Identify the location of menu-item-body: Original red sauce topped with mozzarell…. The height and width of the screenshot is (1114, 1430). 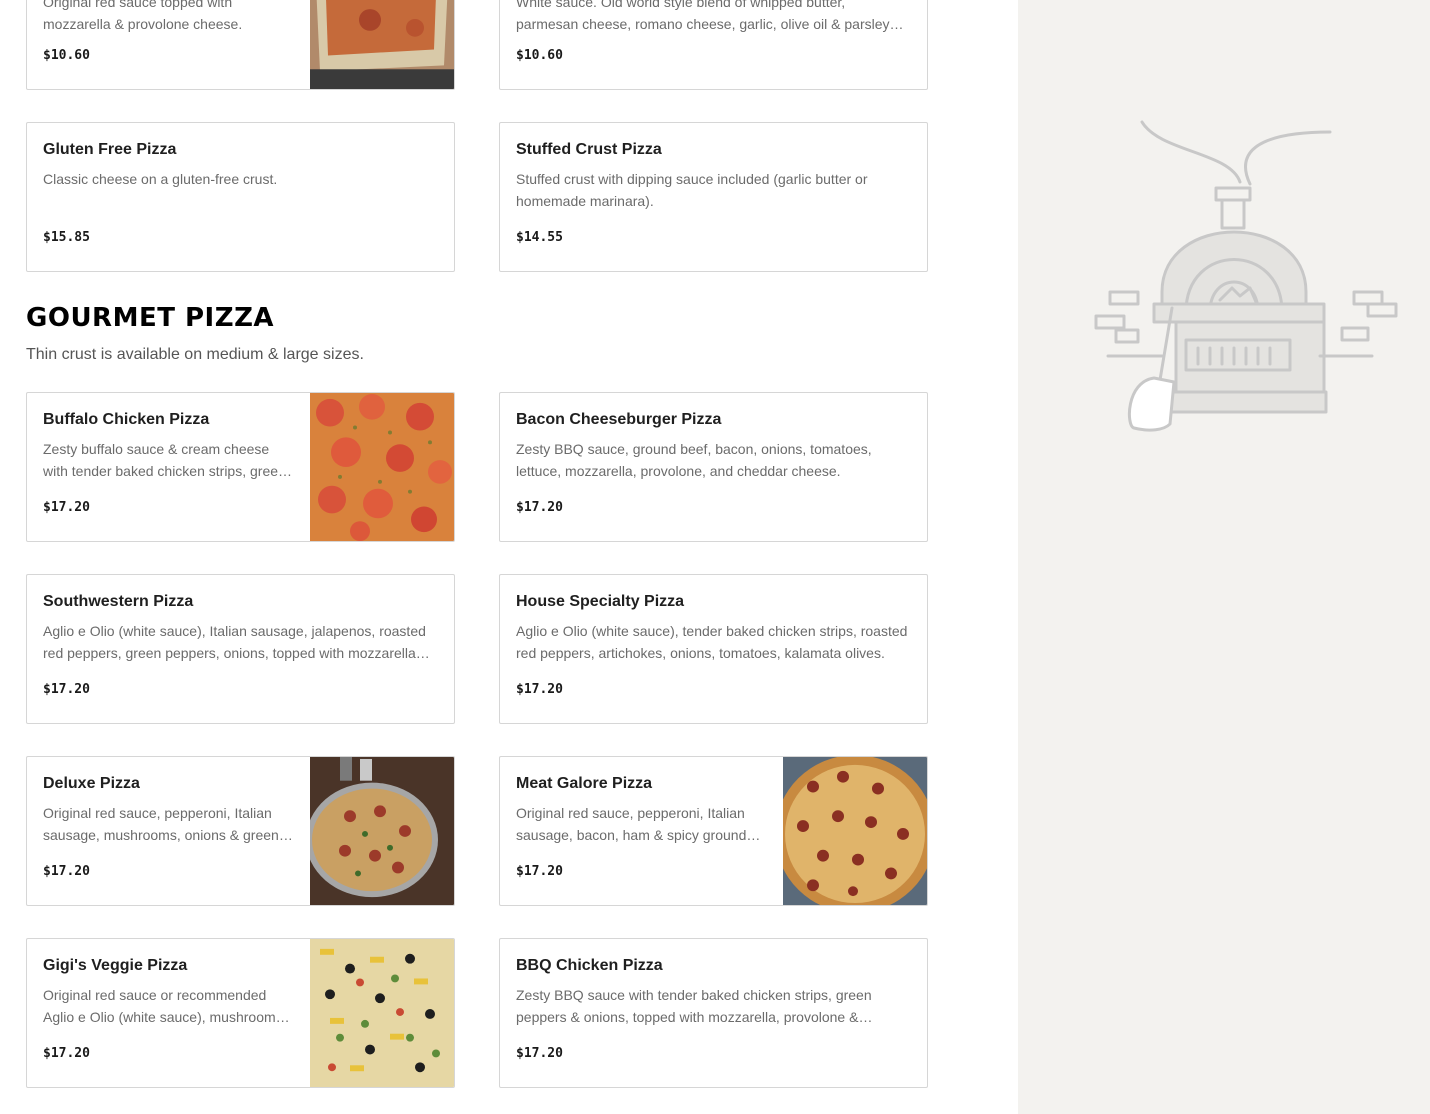
(168, 44).